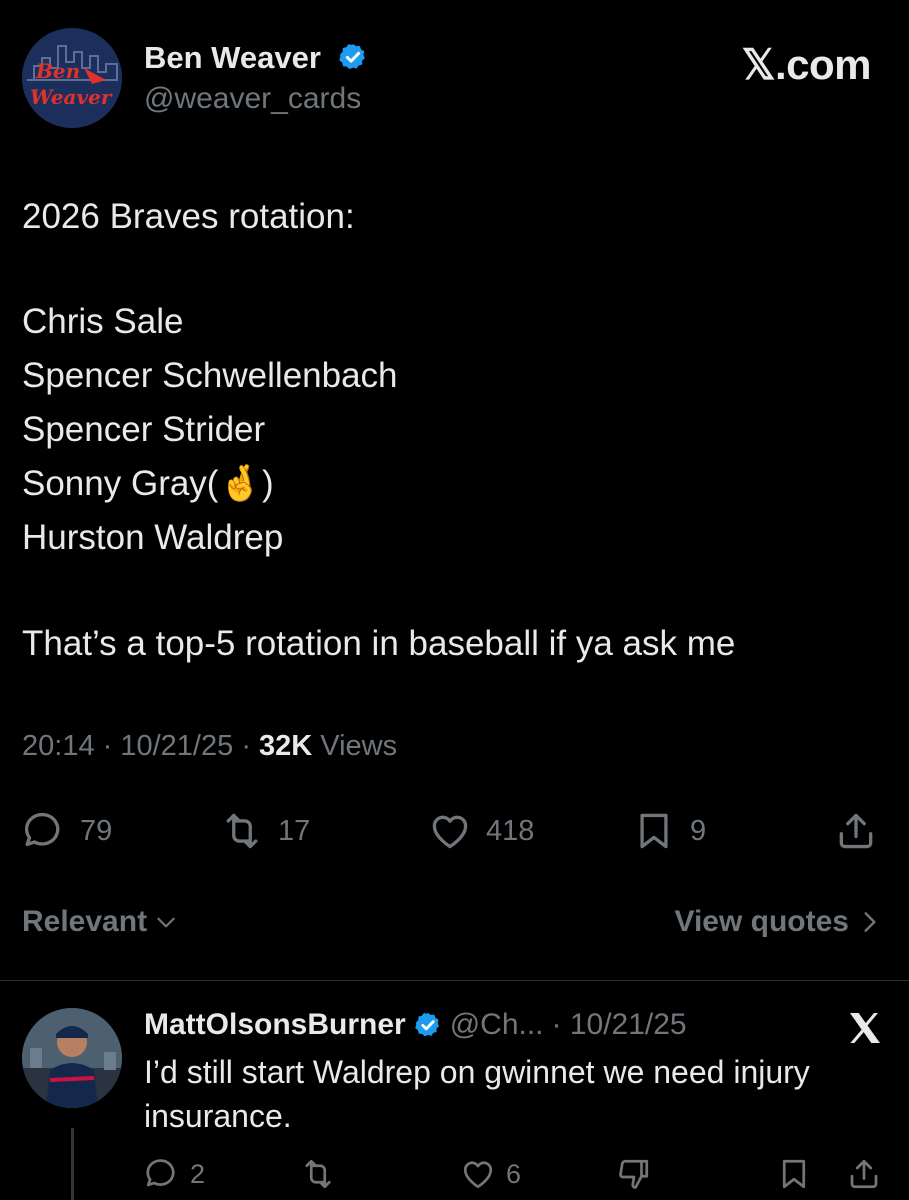 This screenshot has height=1200, width=909. Describe the element at coordinates (286, 746) in the screenshot. I see `views-count: 32K` at that location.